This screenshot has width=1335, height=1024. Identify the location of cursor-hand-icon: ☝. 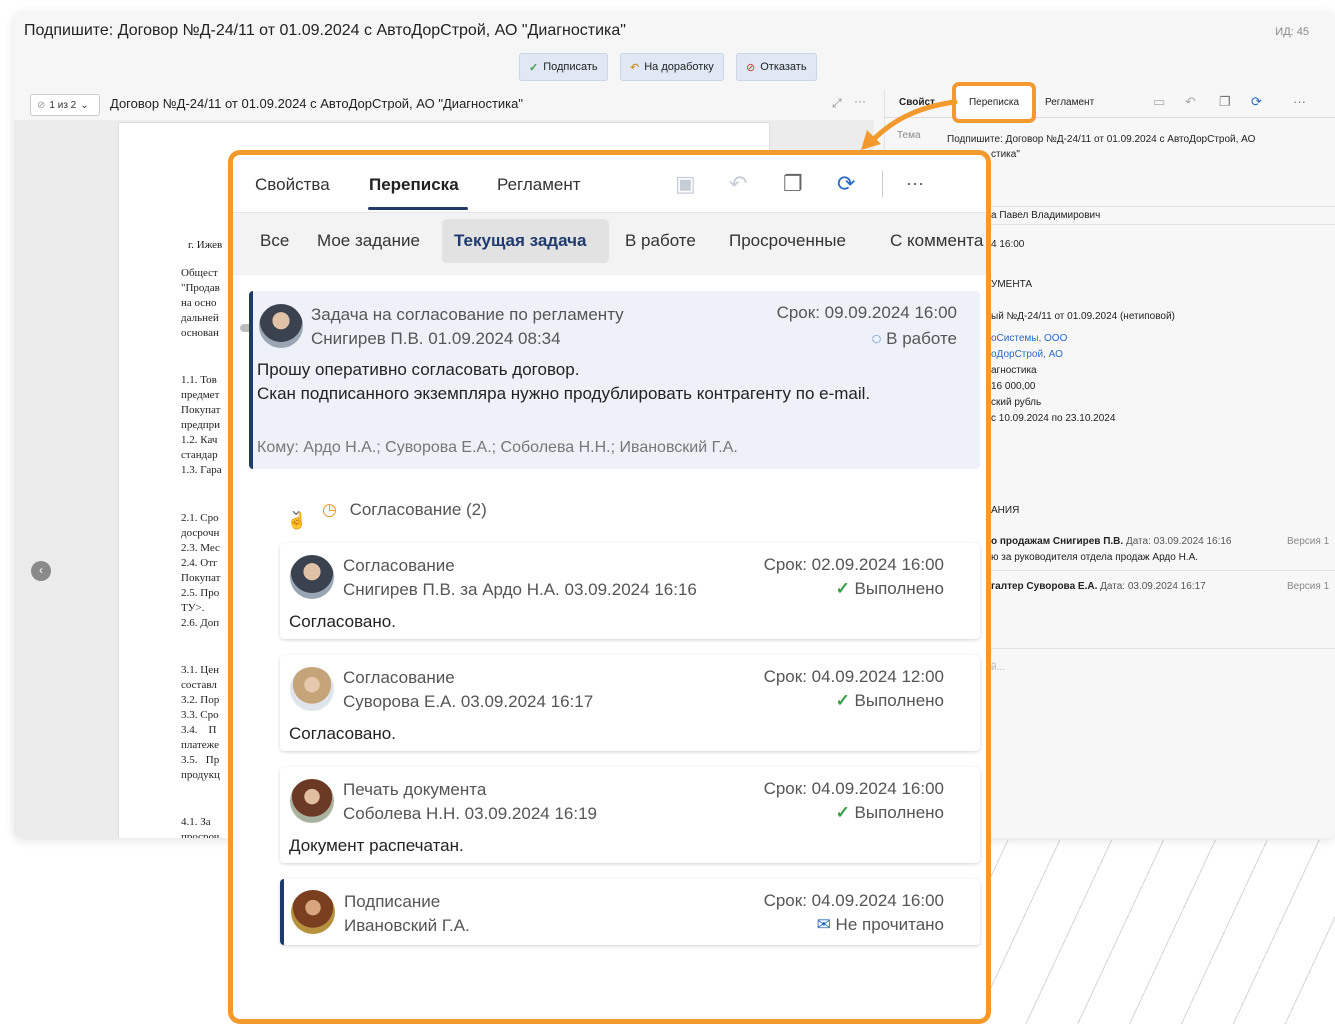
(297, 521).